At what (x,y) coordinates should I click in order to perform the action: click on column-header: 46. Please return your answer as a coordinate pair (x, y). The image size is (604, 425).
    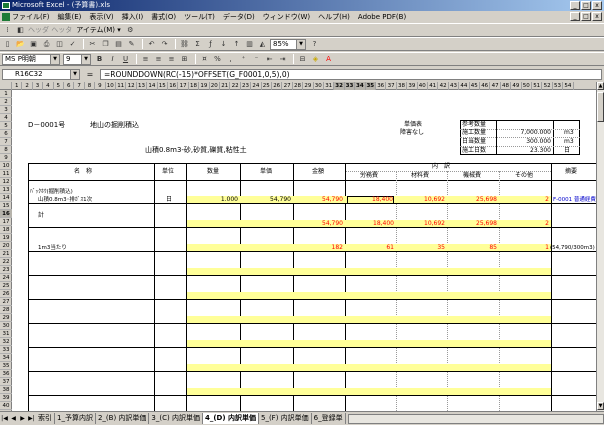
    Looking at the image, I should click on (485, 86).